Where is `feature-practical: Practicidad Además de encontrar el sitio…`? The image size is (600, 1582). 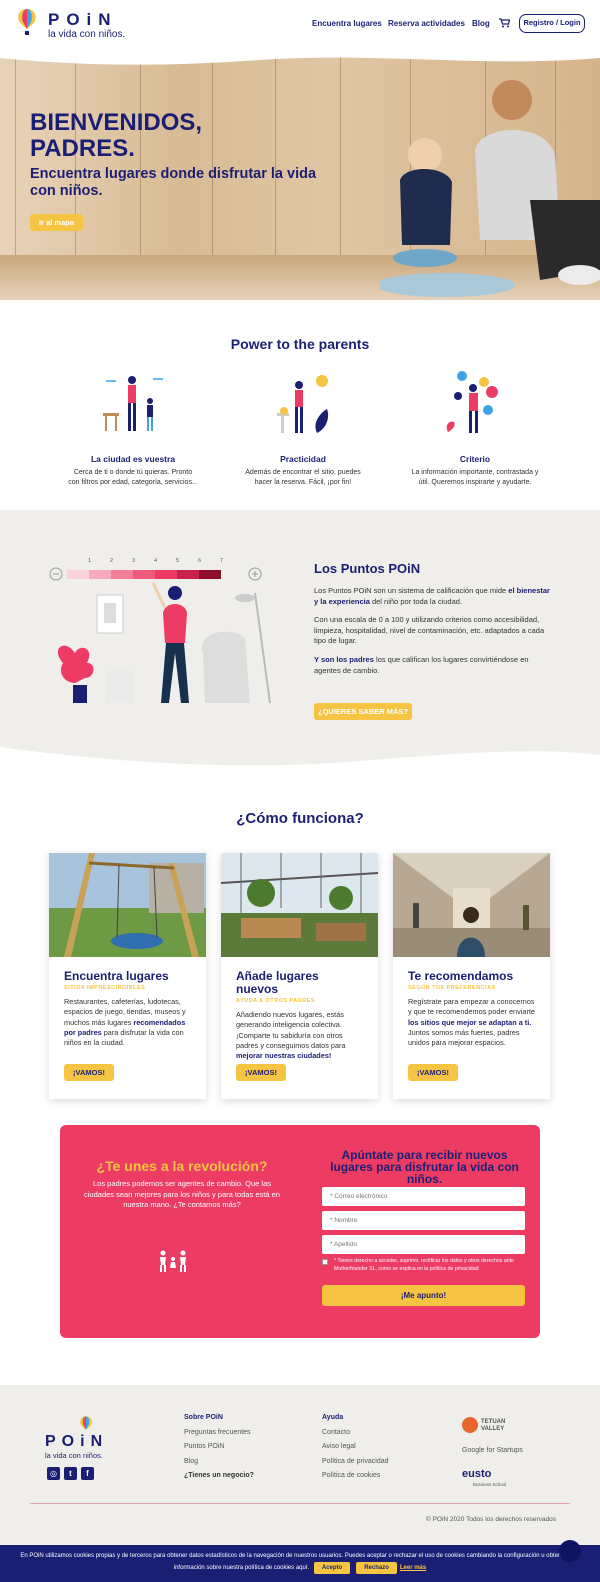
feature-practical: Practicidad Además de encontrar el sitio… is located at coordinates (303, 470).